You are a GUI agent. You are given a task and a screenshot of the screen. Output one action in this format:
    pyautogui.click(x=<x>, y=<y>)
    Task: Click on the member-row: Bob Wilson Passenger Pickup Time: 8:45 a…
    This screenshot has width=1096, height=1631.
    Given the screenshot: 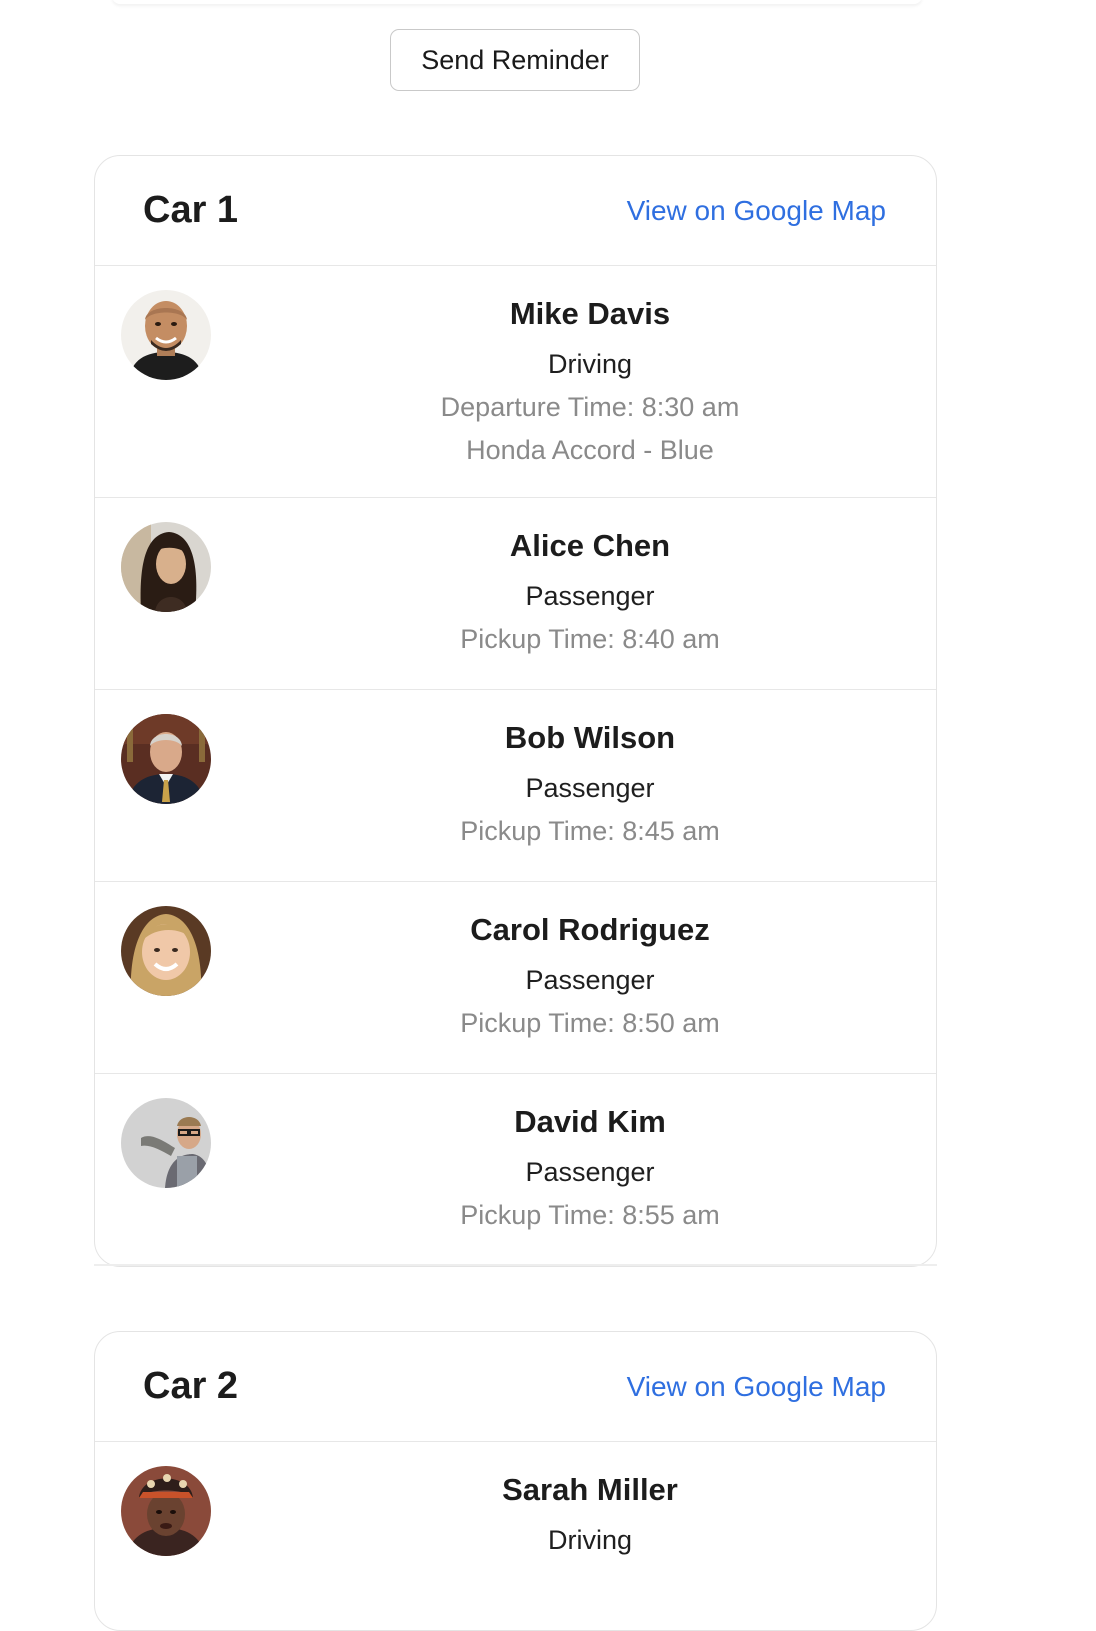 What is the action you would take?
    pyautogui.click(x=515, y=786)
    